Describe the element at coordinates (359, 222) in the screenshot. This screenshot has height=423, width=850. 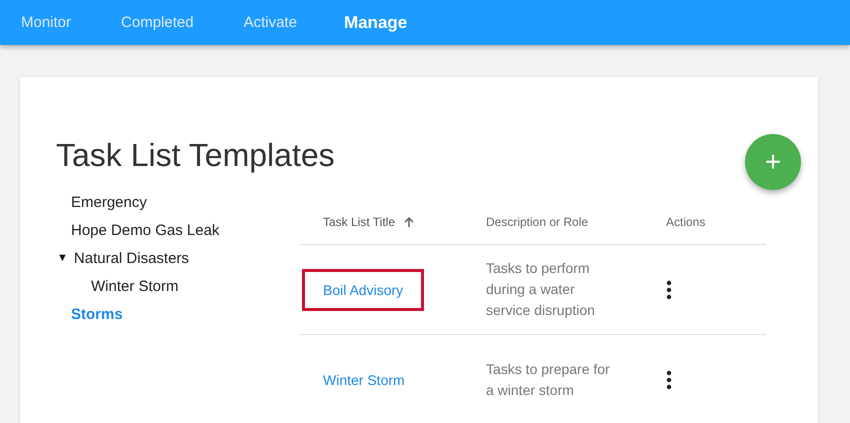
I see `column-header: Task List Title` at that location.